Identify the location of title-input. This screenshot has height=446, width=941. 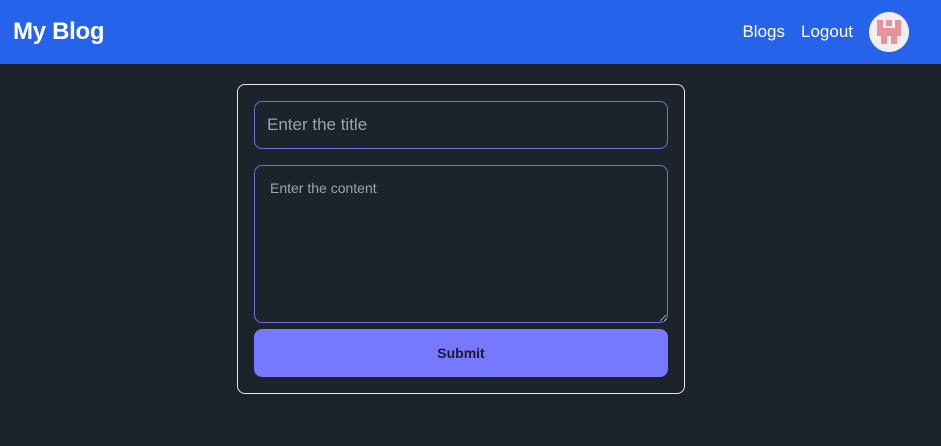
(461, 125).